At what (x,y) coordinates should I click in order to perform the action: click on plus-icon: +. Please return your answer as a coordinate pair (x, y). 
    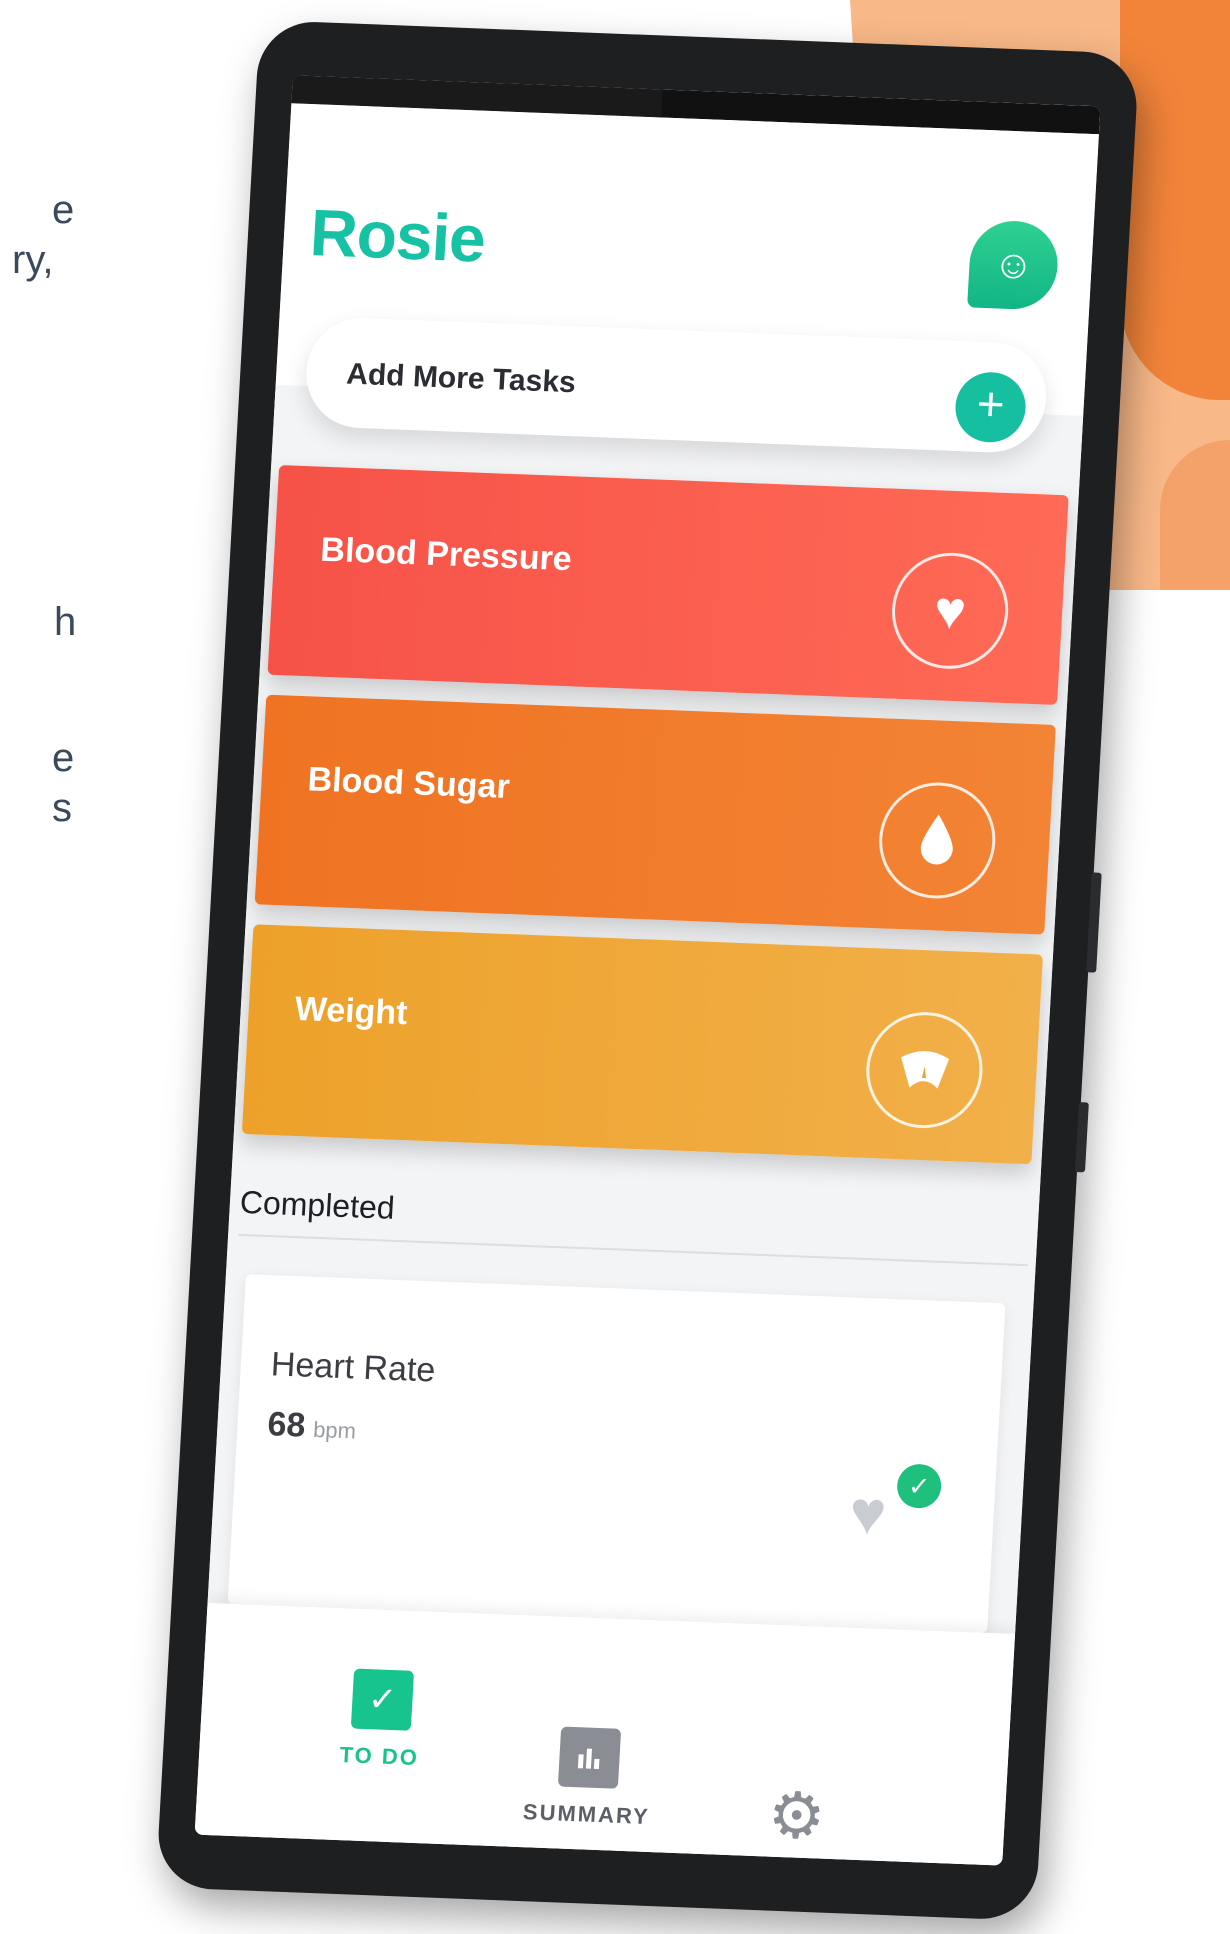
    Looking at the image, I should click on (990, 407).